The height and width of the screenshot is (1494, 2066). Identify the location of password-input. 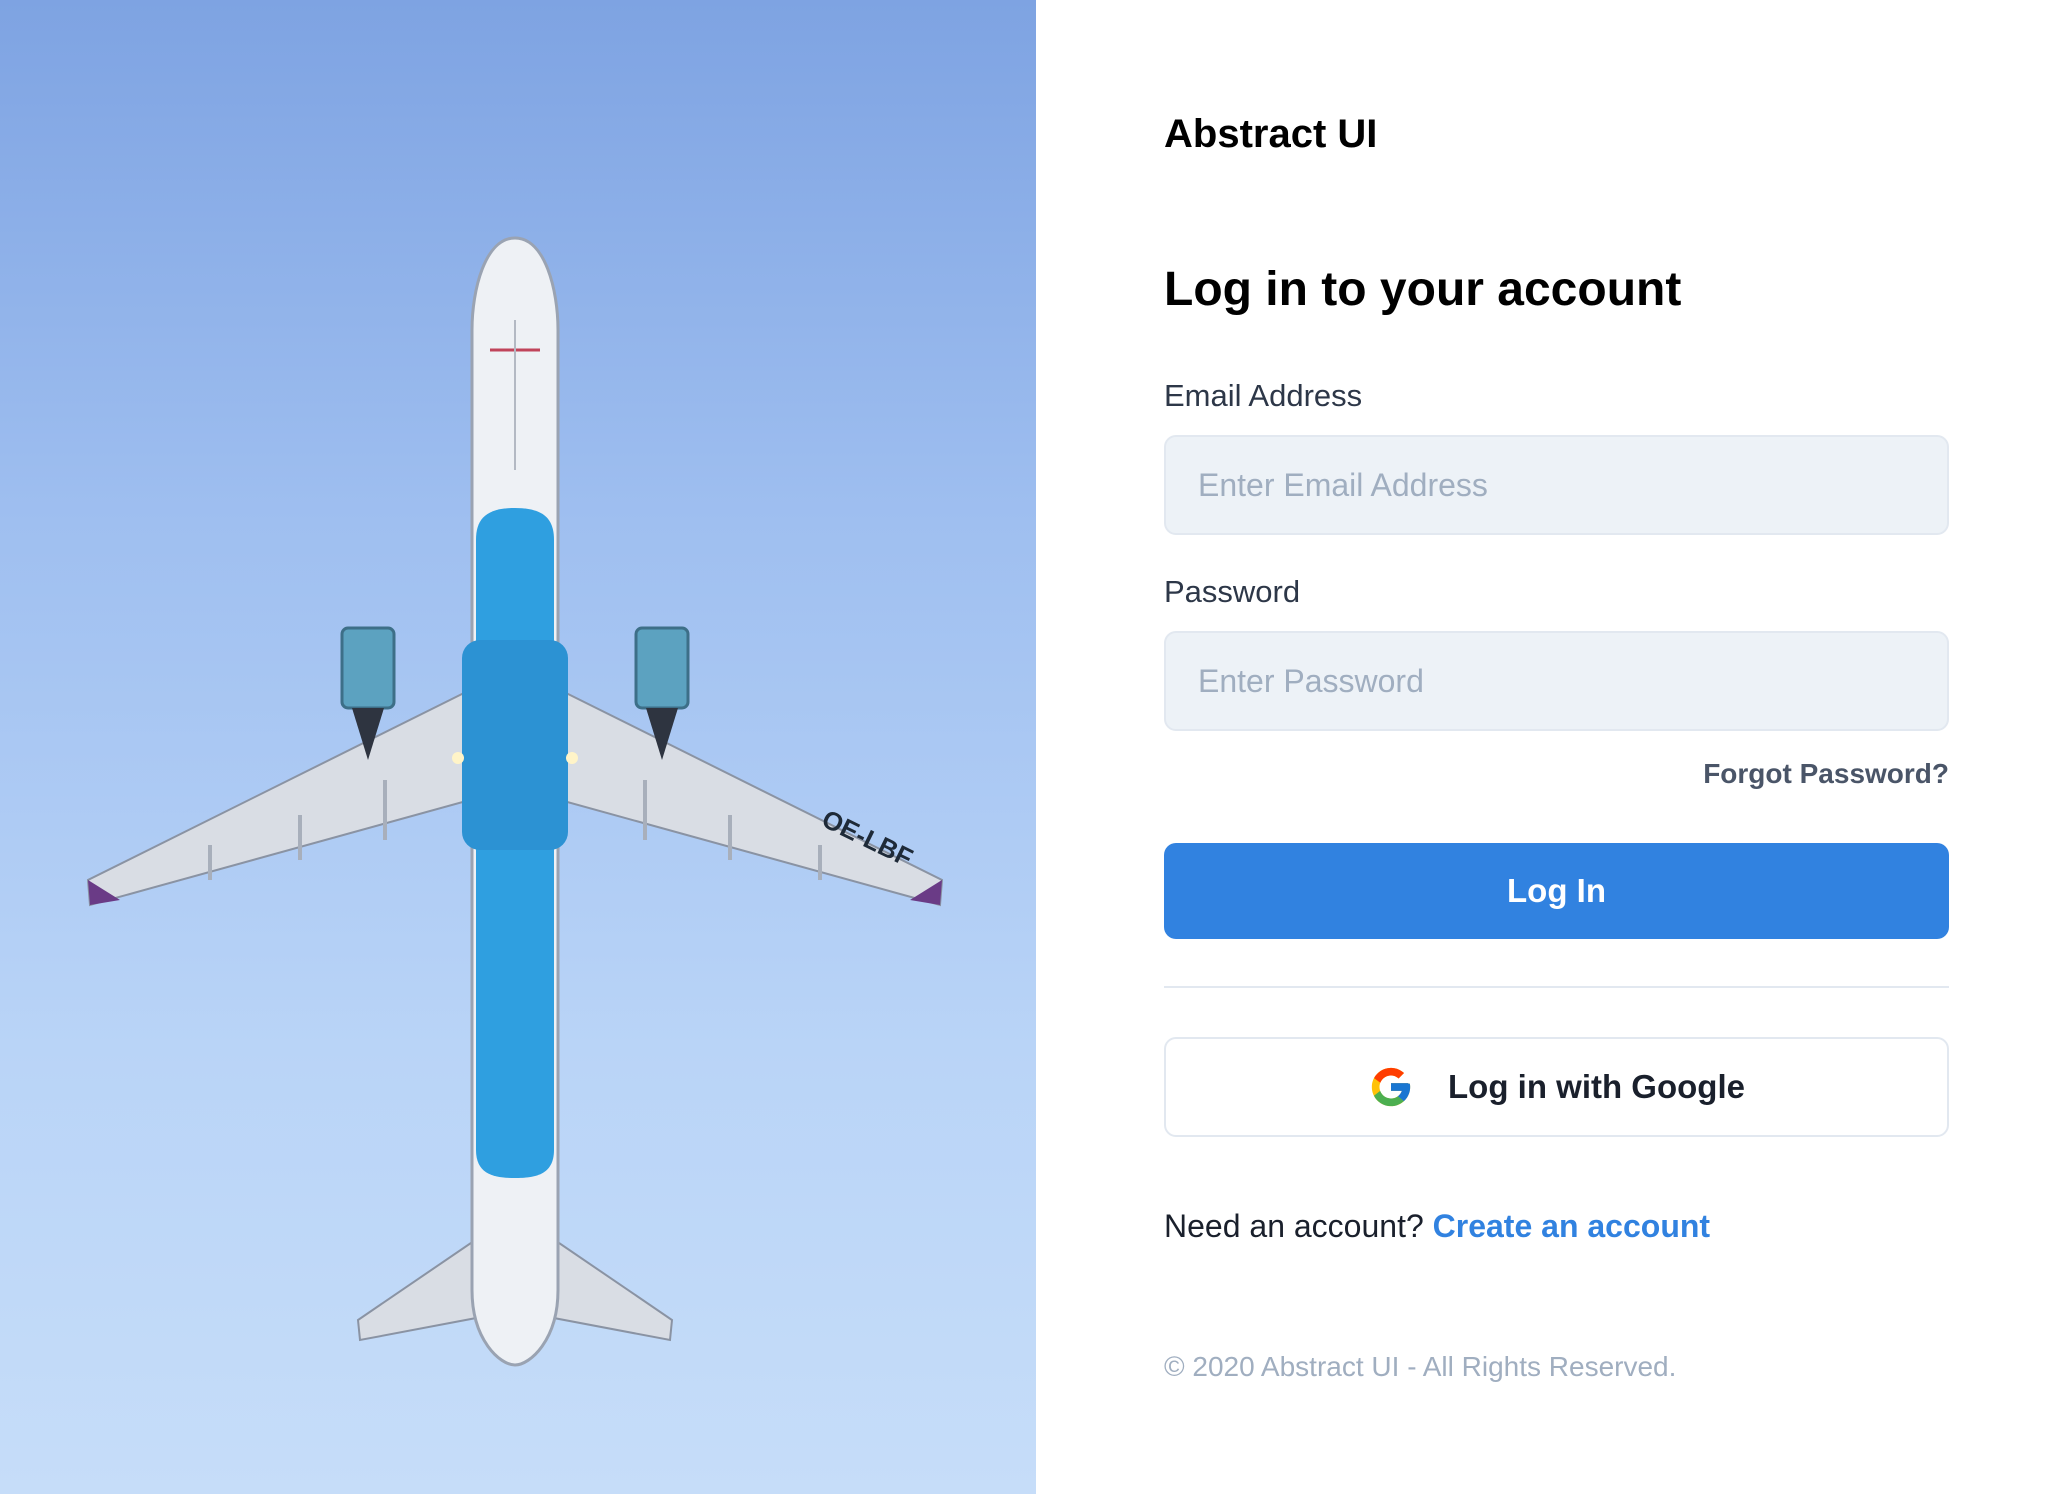
(1556, 681).